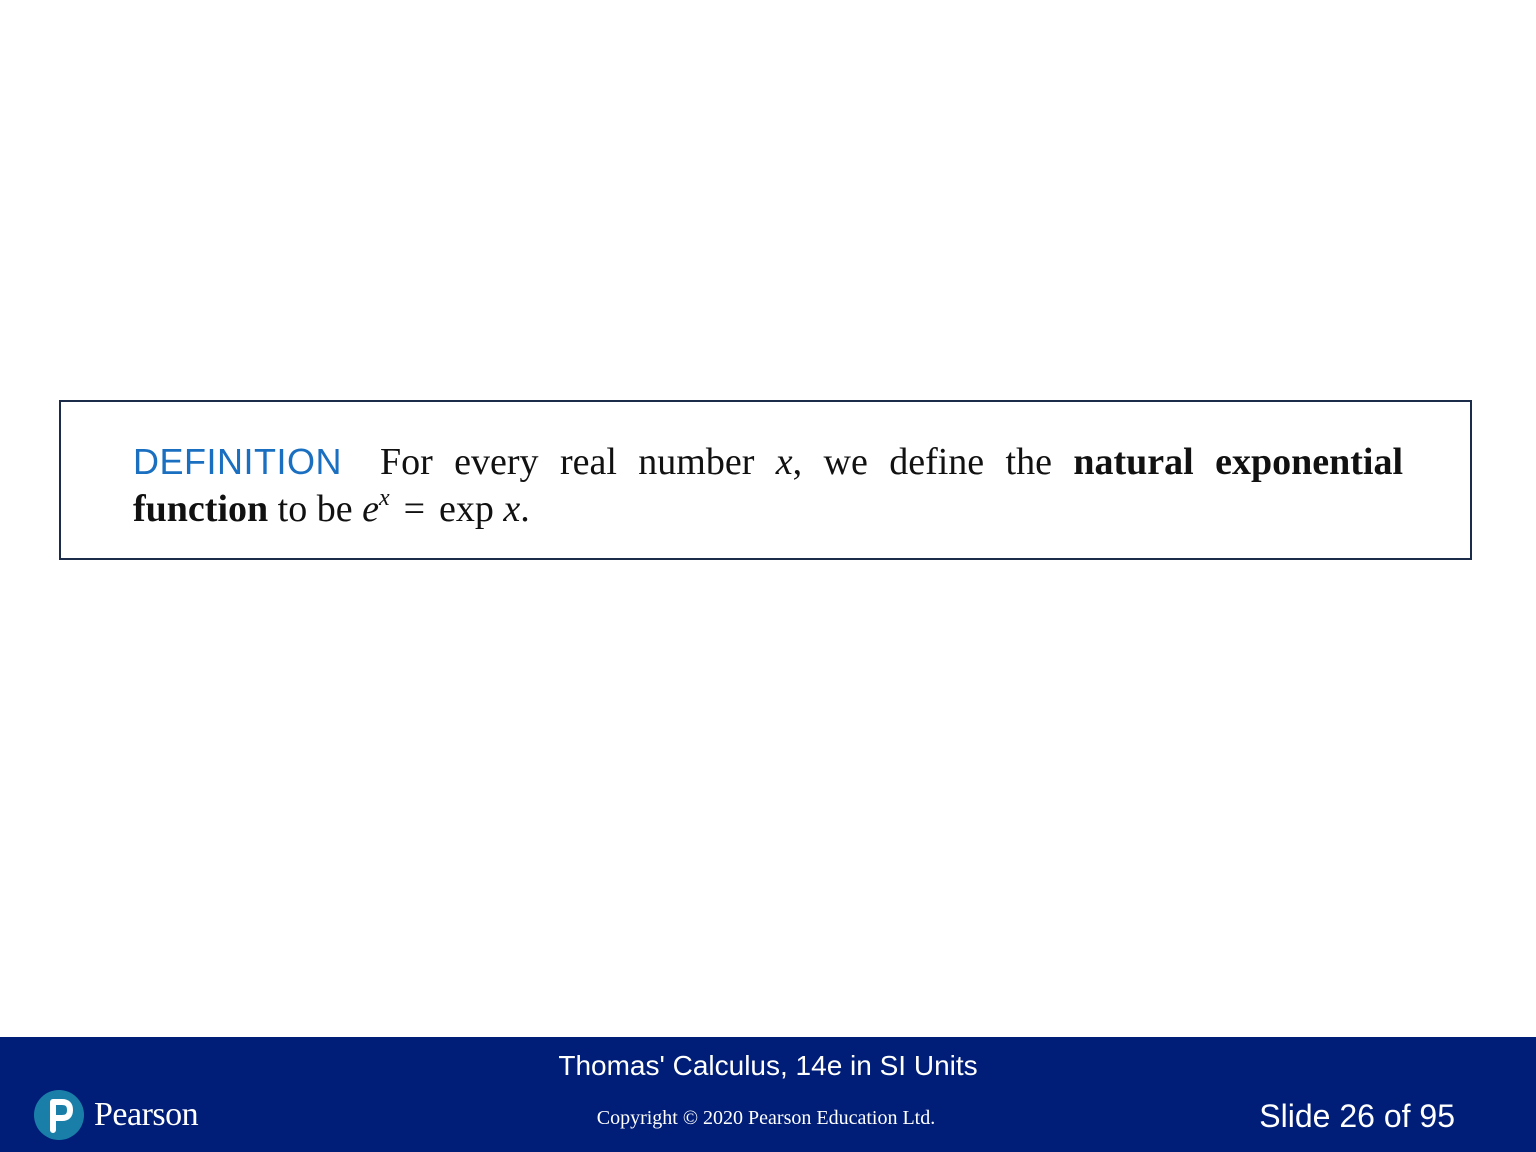  I want to click on pearson-logo-icon, so click(59, 1115).